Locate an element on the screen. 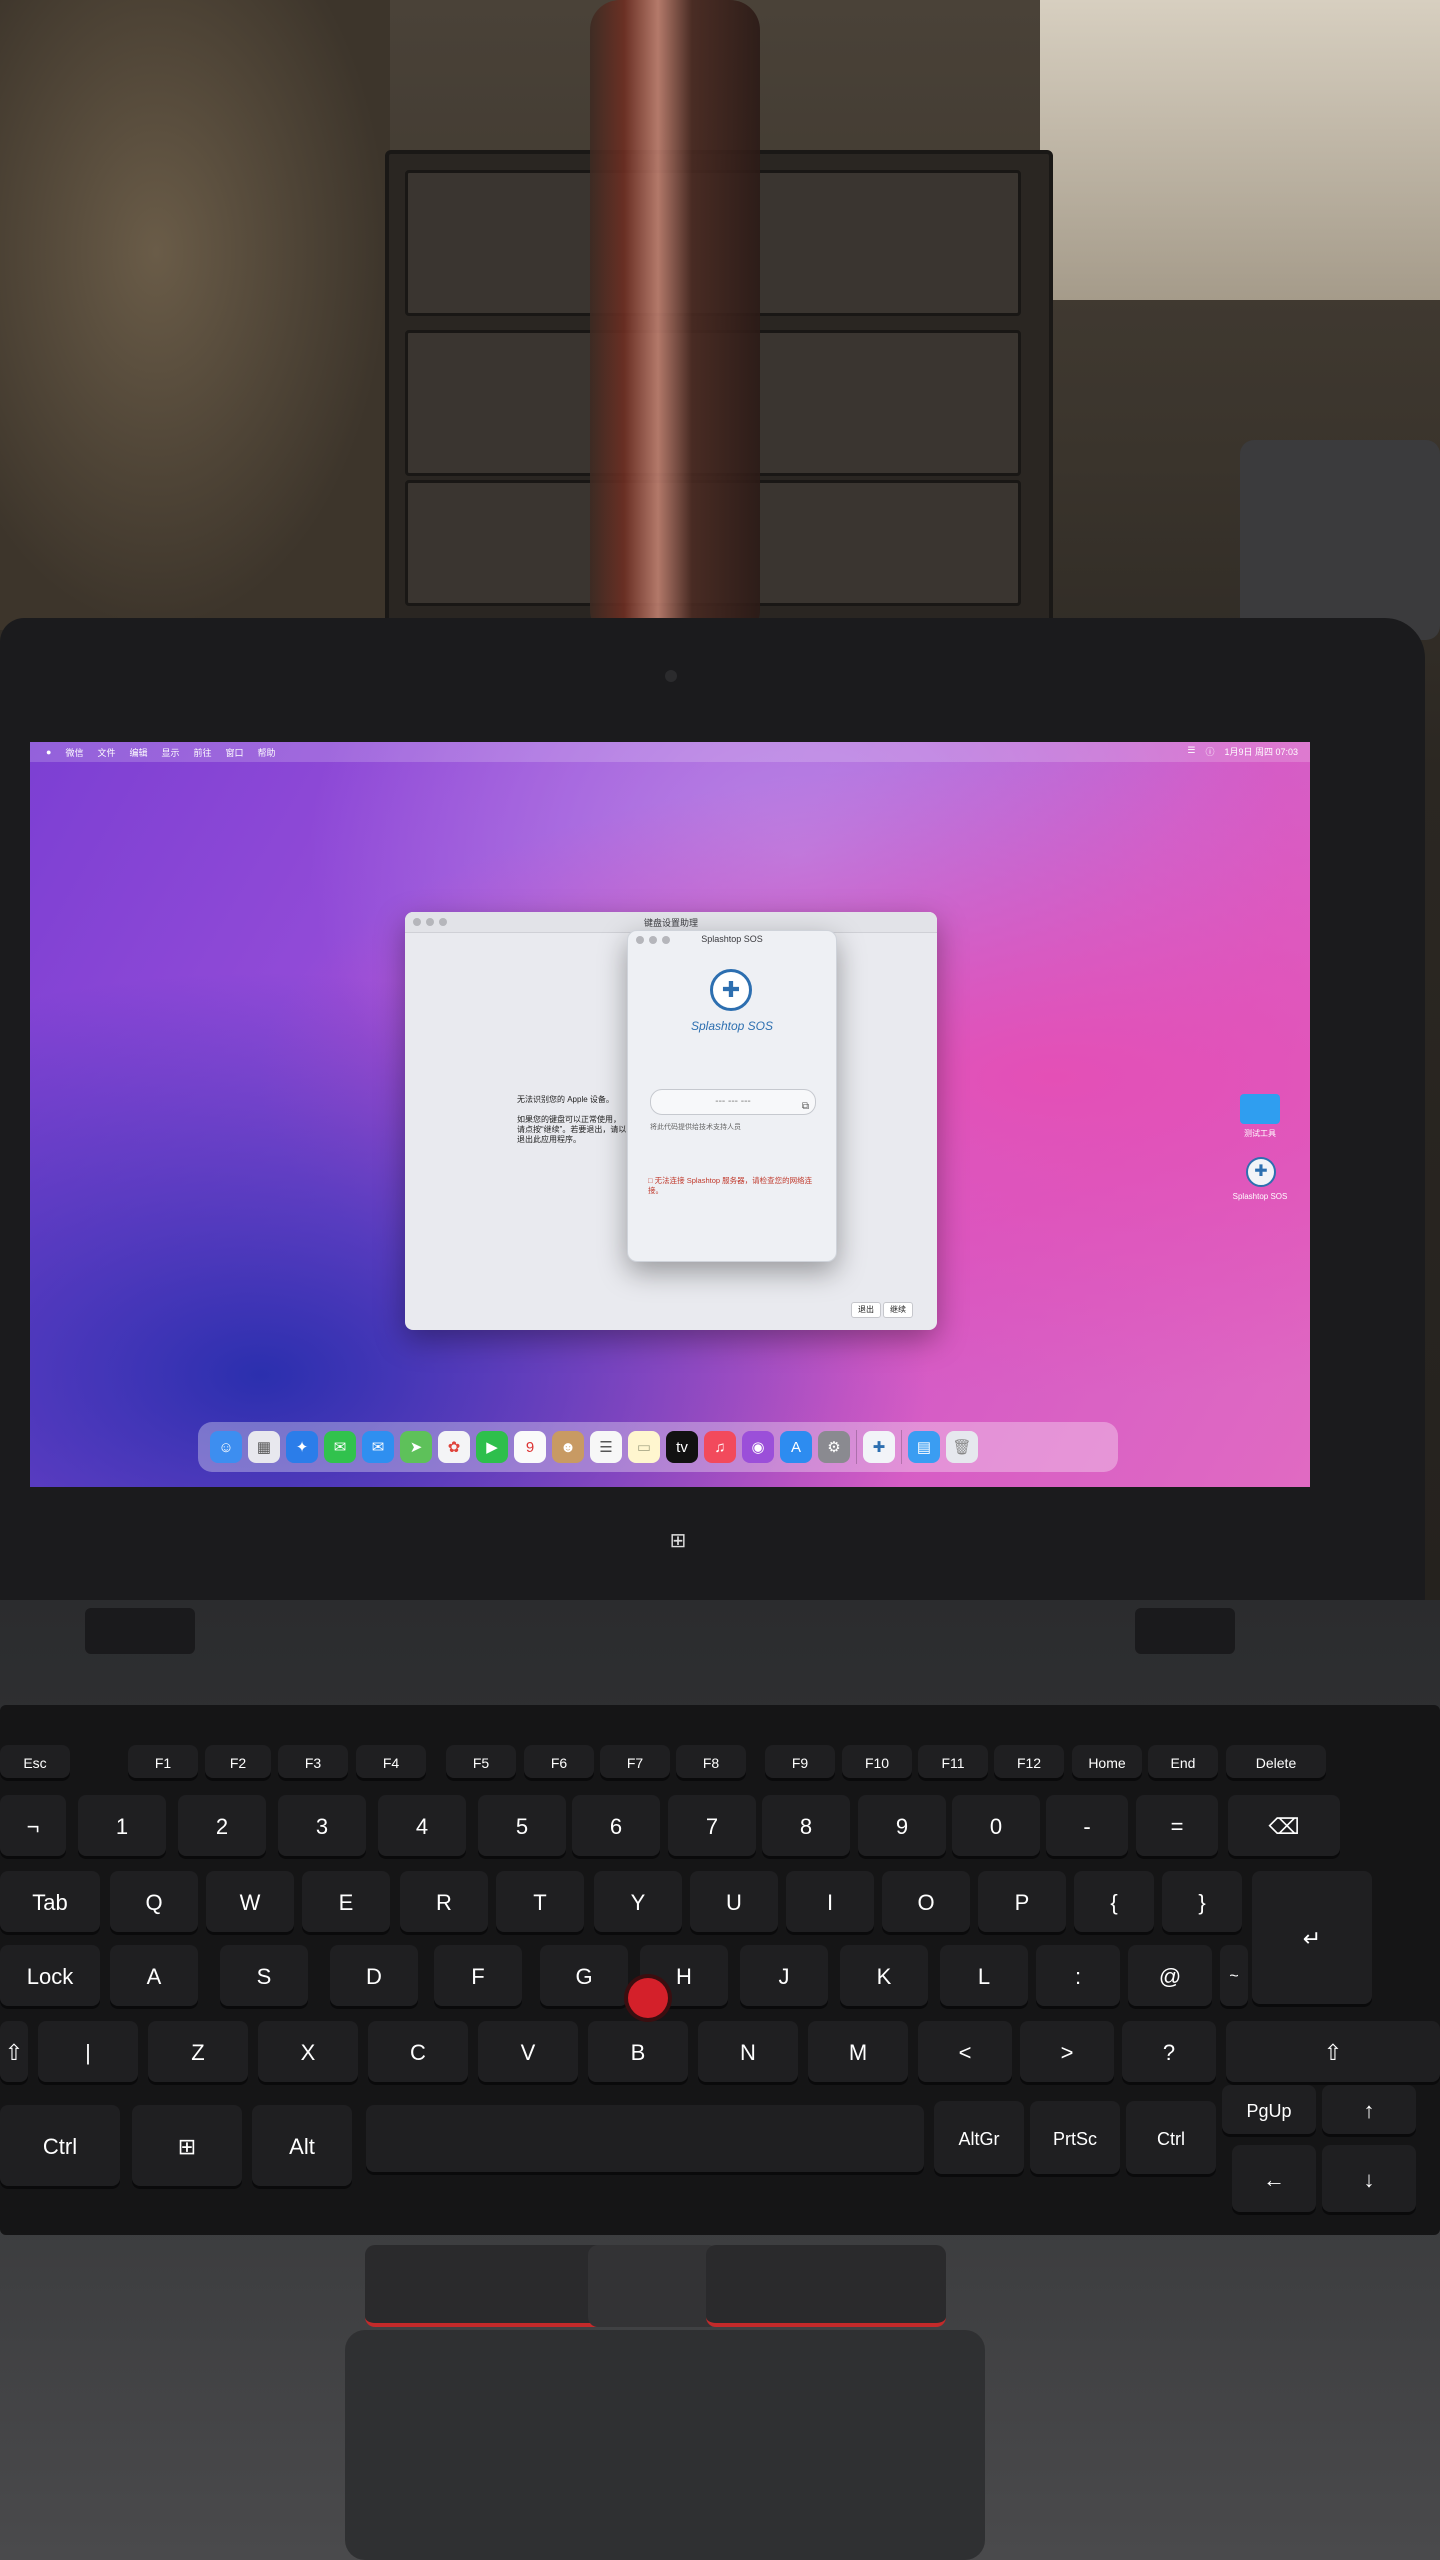 The height and width of the screenshot is (2560, 1440). key-f2: F2 is located at coordinates (238, 1763).